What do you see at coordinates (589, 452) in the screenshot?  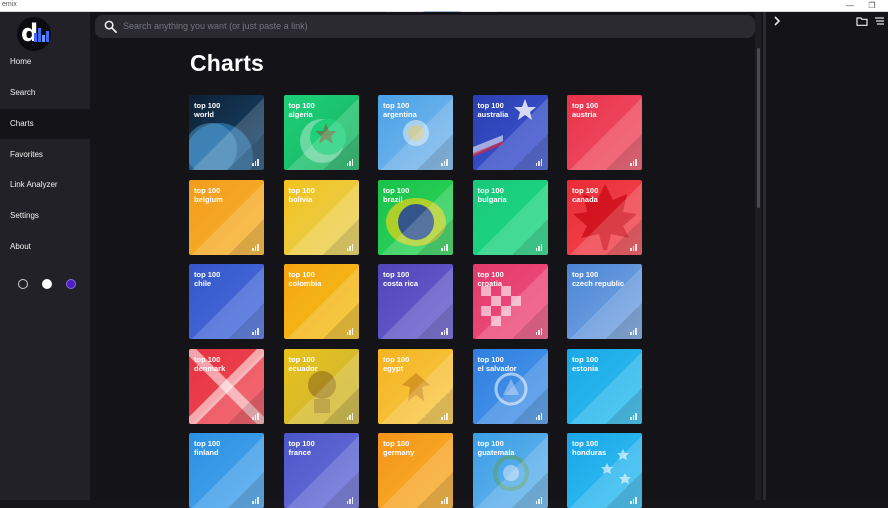 I see `chart-card-country: honduras` at bounding box center [589, 452].